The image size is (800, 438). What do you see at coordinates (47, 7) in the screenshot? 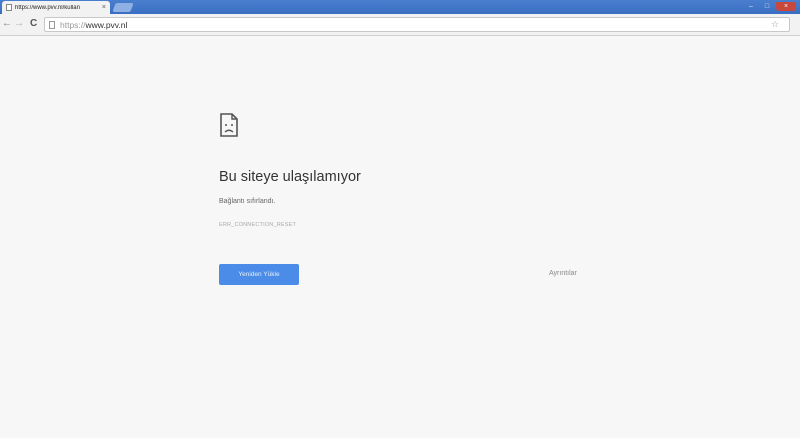
I see `tab-title: https://www.pvv.nl/kullan` at bounding box center [47, 7].